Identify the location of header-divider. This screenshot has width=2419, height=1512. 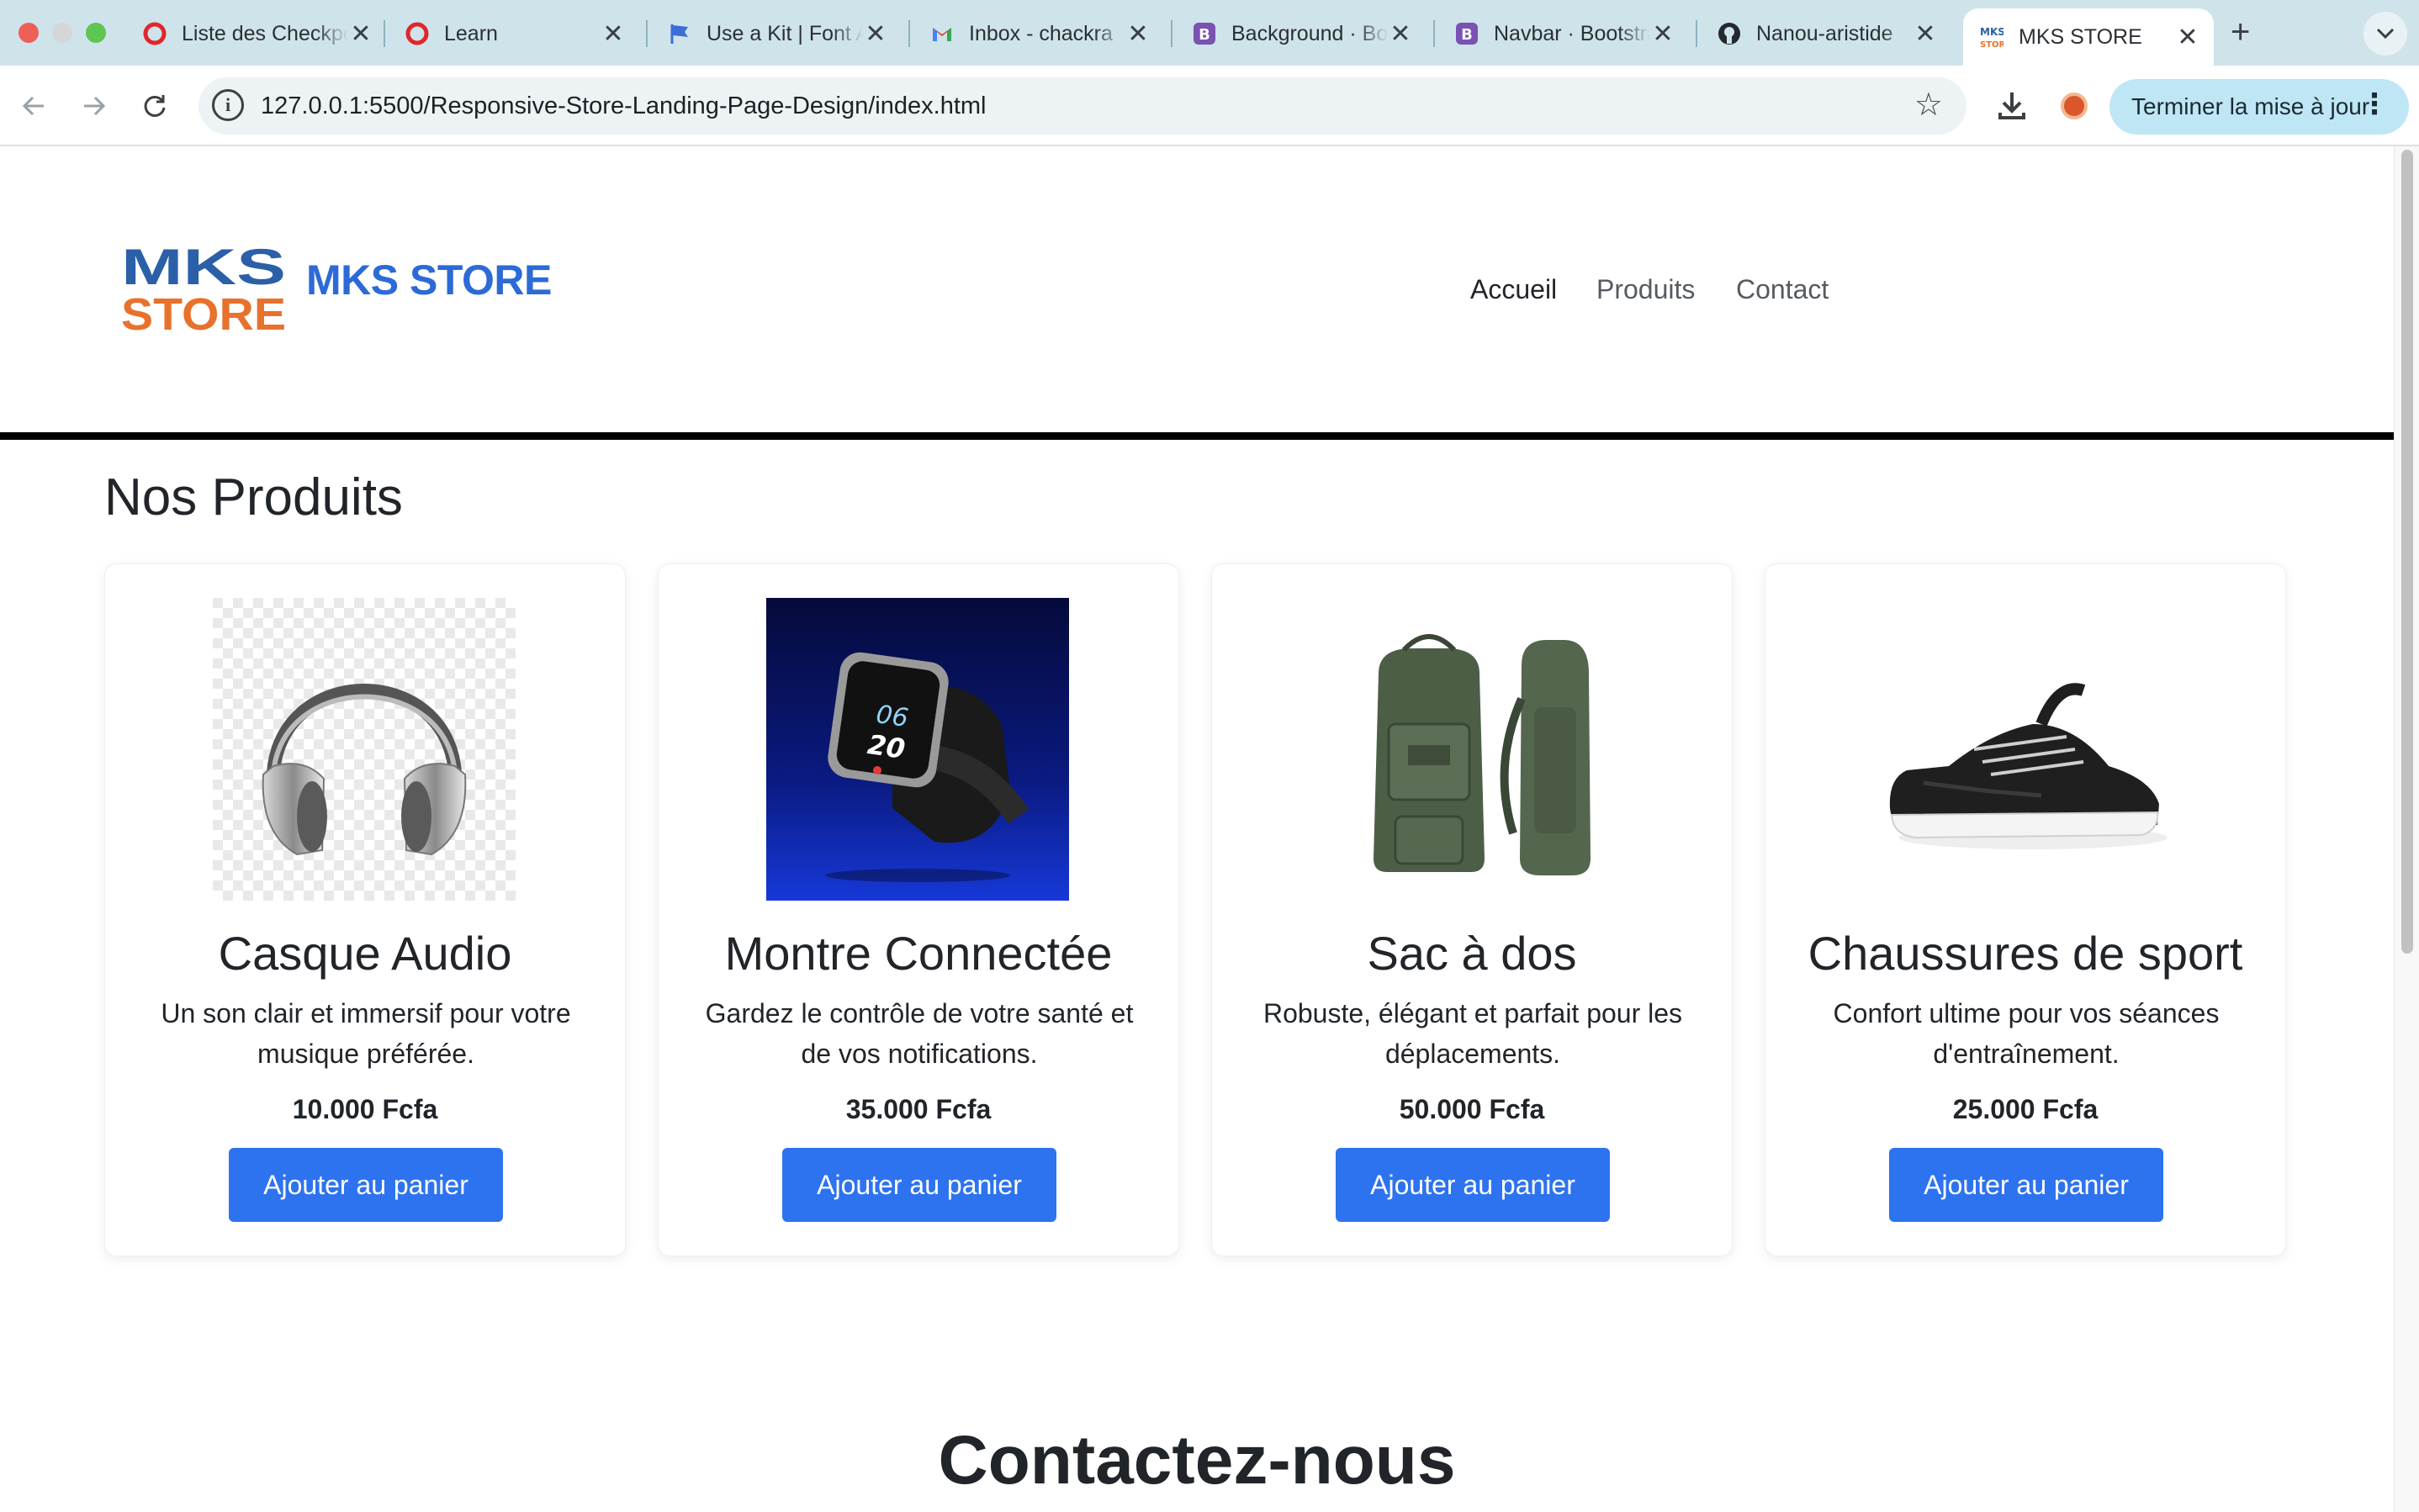
(1197, 436).